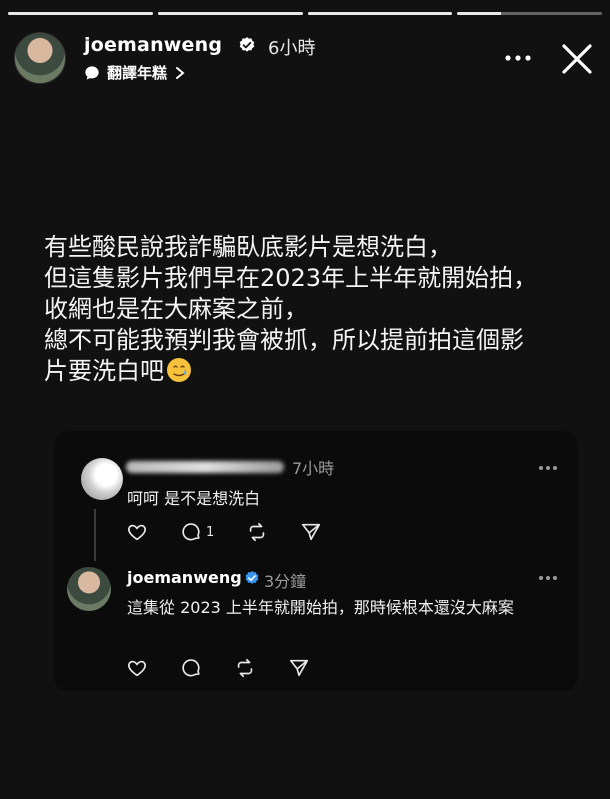 The height and width of the screenshot is (799, 610). Describe the element at coordinates (248, 247) in the screenshot. I see `caption-line: 有些酸民說我詐騙臥底影片是想洗白，` at that location.